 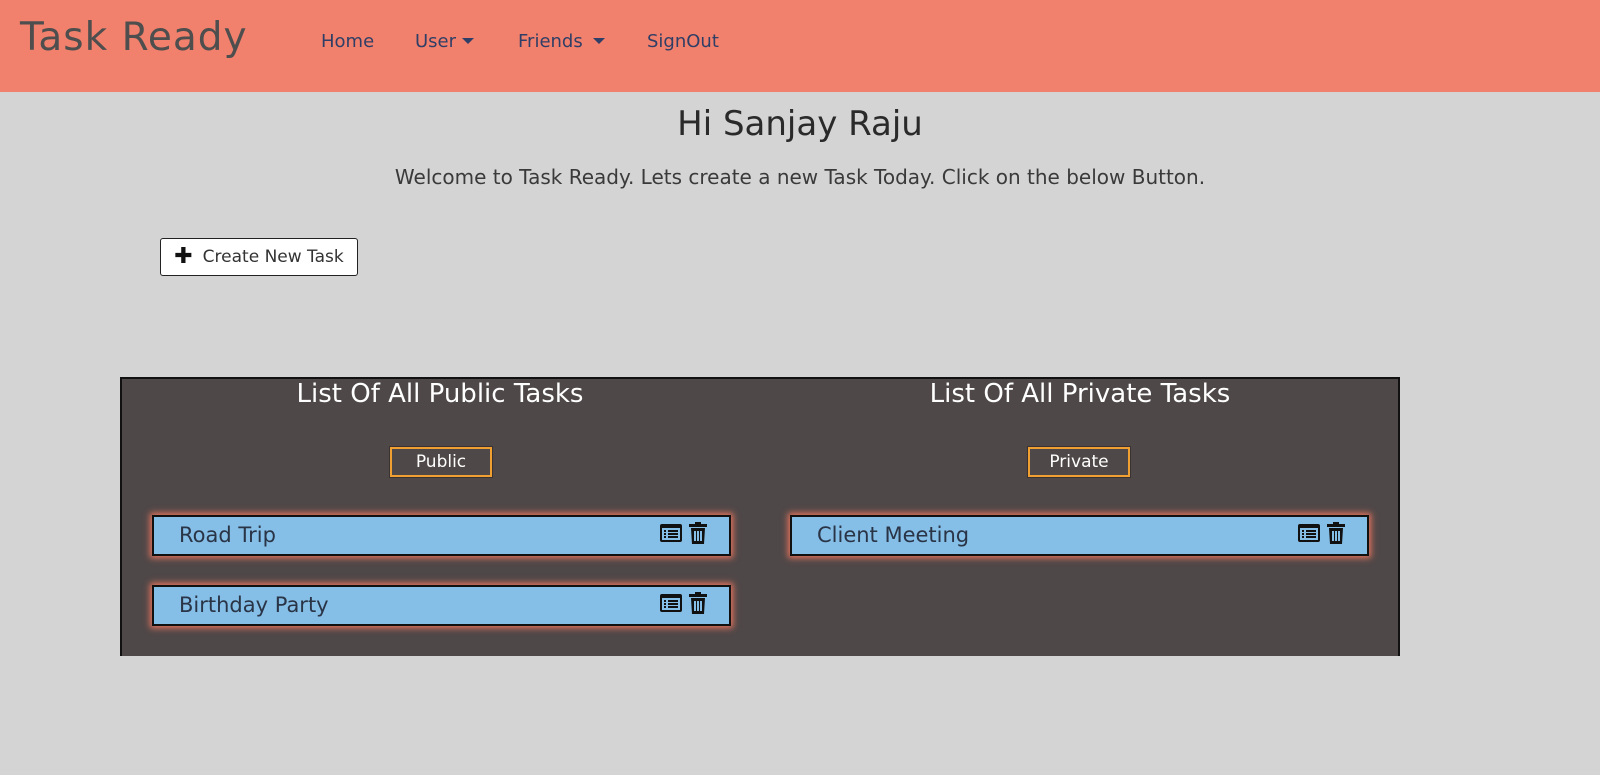 I want to click on nav-home-label: Home, so click(x=348, y=41).